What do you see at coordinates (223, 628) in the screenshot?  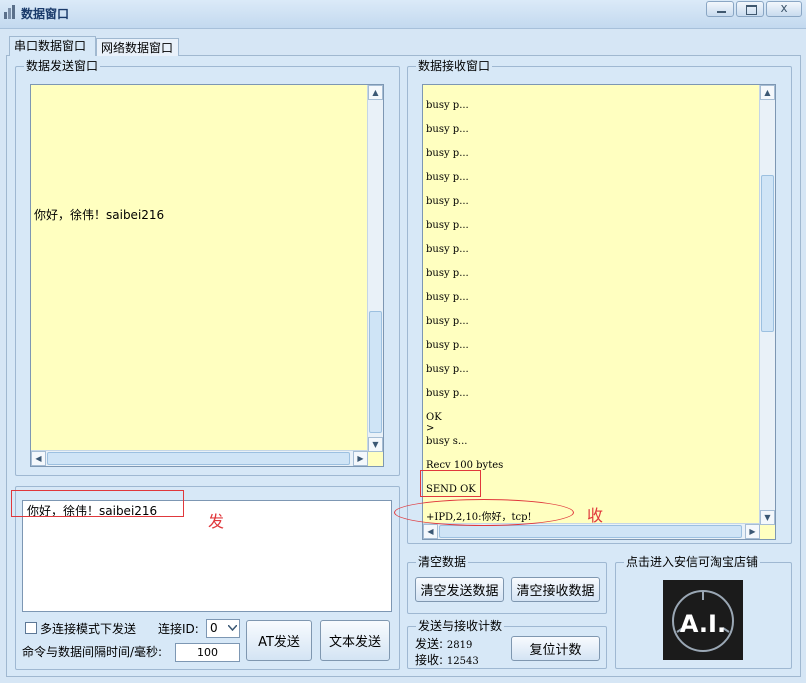 I see `connection-id-select: 0` at bounding box center [223, 628].